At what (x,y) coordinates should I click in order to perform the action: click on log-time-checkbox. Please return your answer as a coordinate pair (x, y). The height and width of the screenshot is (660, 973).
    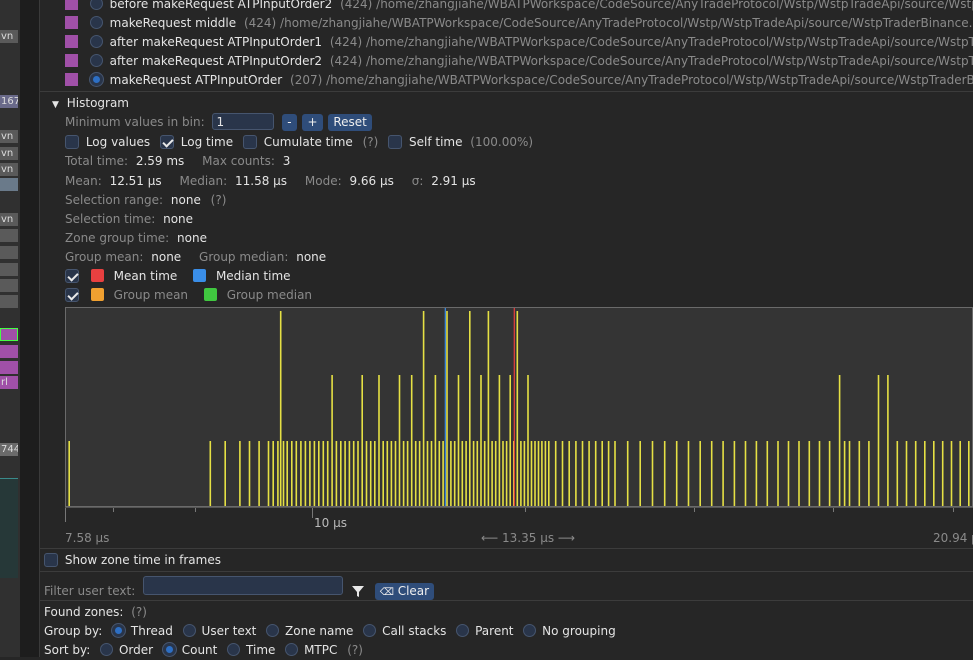
    Looking at the image, I should click on (166, 142).